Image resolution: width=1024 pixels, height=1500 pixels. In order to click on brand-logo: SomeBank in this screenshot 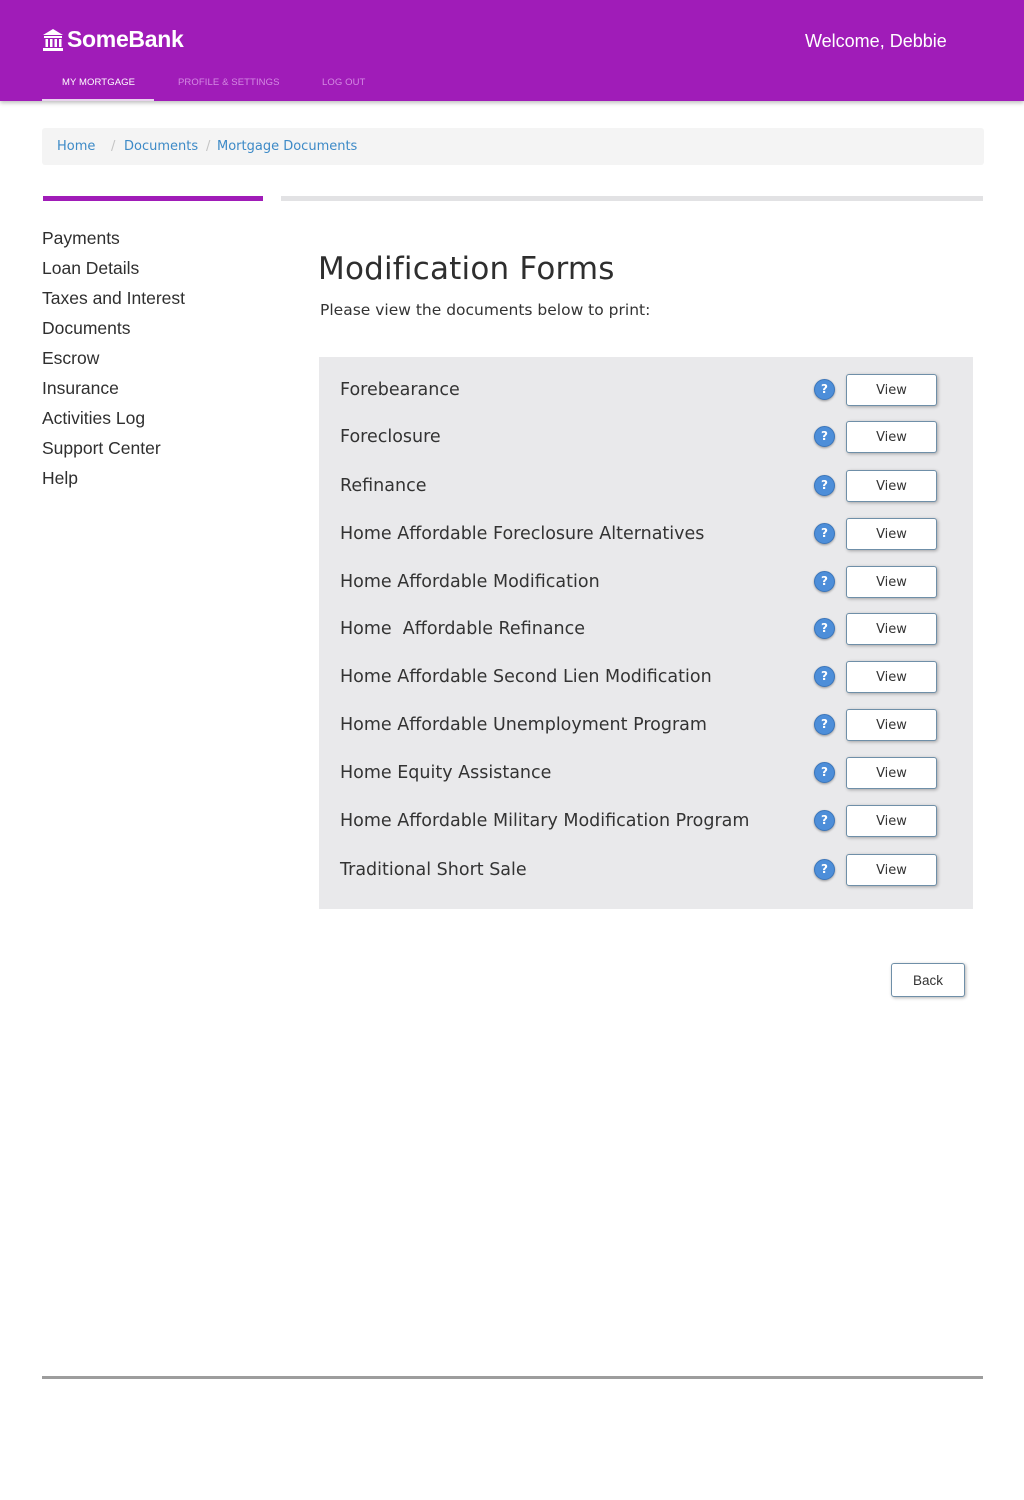, I will do `click(113, 39)`.